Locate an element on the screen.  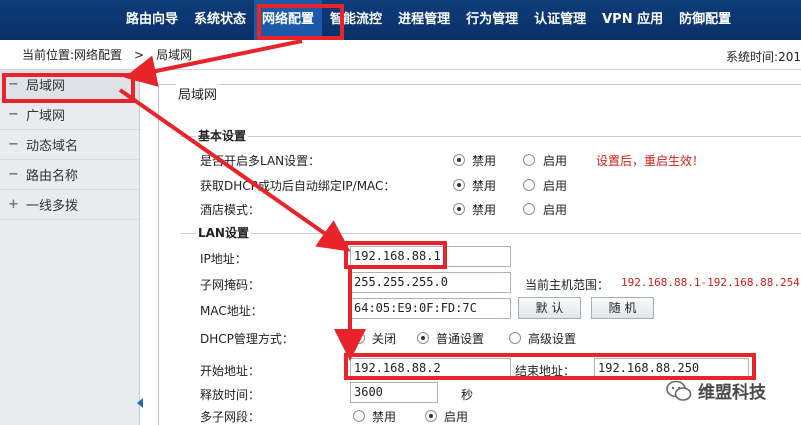
sidebar-item-label: 广域网 is located at coordinates (46, 116).